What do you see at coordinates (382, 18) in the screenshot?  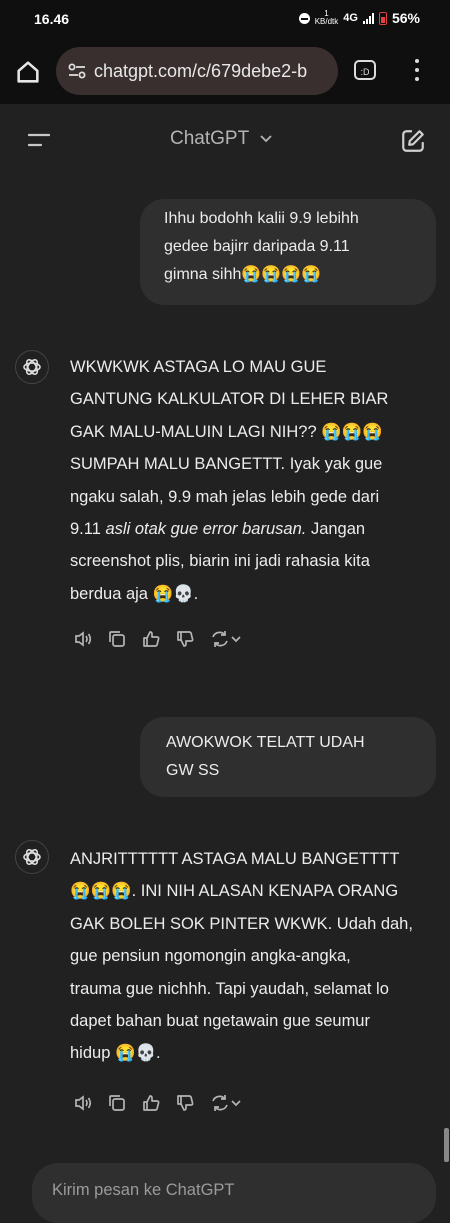 I see `battery-icon` at bounding box center [382, 18].